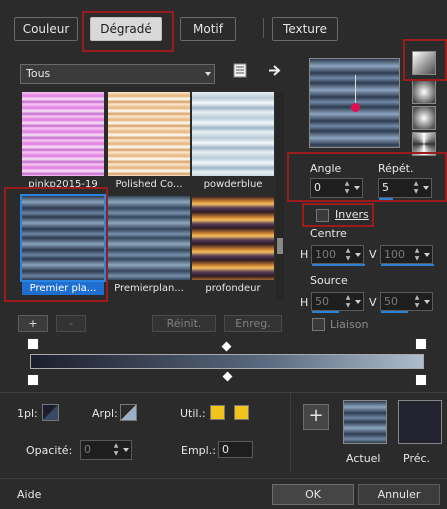  Describe the element at coordinates (27, 413) in the screenshot. I see `first-plan-label: 1pl:` at that location.